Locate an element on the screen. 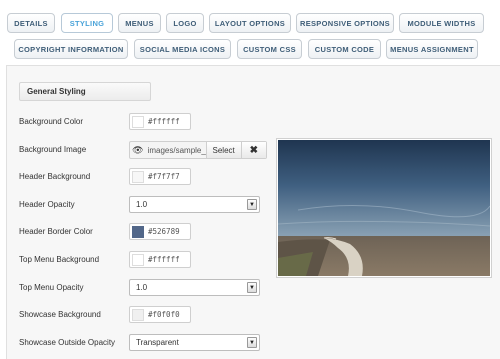 The image size is (500, 359). showcase-background-label: Showcase Background is located at coordinates (60, 314).